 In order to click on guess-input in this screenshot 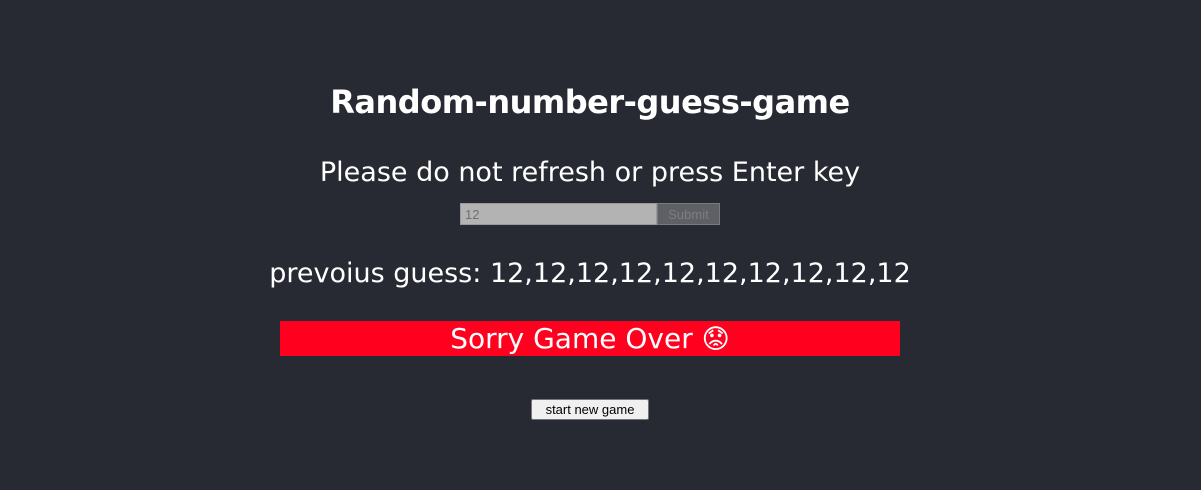, I will do `click(558, 214)`.